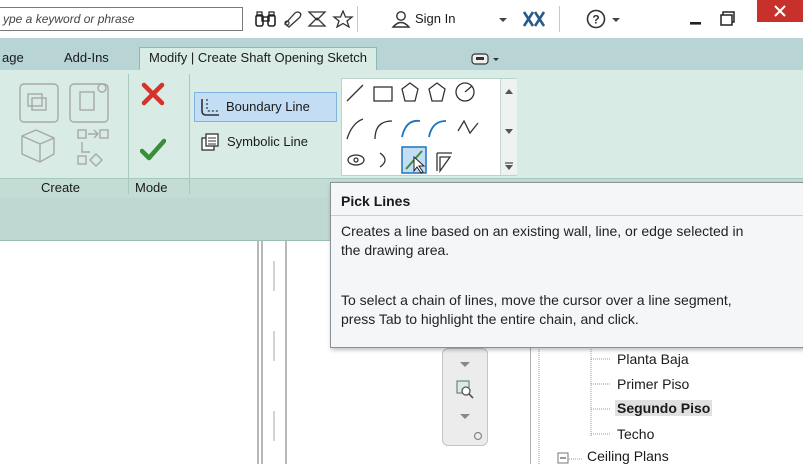  Describe the element at coordinates (616, 19) in the screenshot. I see `help-dropdown-icon` at that location.